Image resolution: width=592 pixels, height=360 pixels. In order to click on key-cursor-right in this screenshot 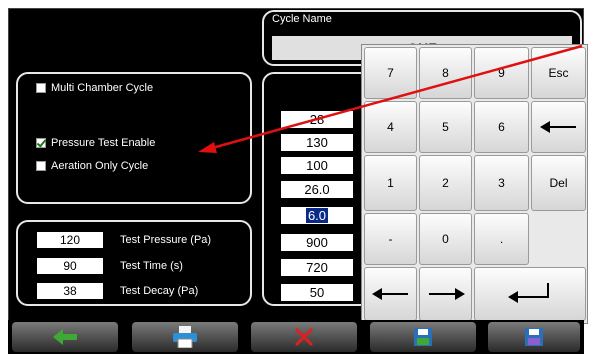, I will do `click(445, 294)`.